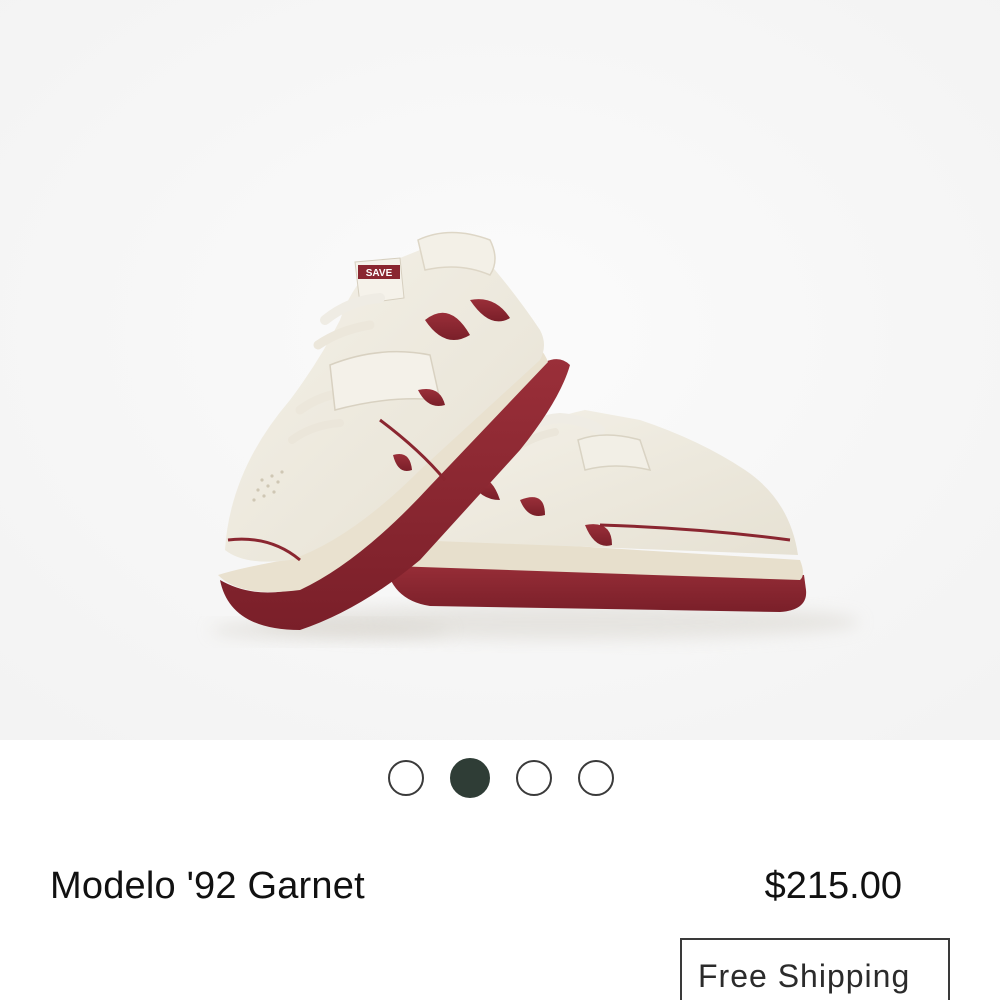 The height and width of the screenshot is (1000, 1000). Describe the element at coordinates (804, 976) in the screenshot. I see `free-shipping-label: Free Shipping` at that location.